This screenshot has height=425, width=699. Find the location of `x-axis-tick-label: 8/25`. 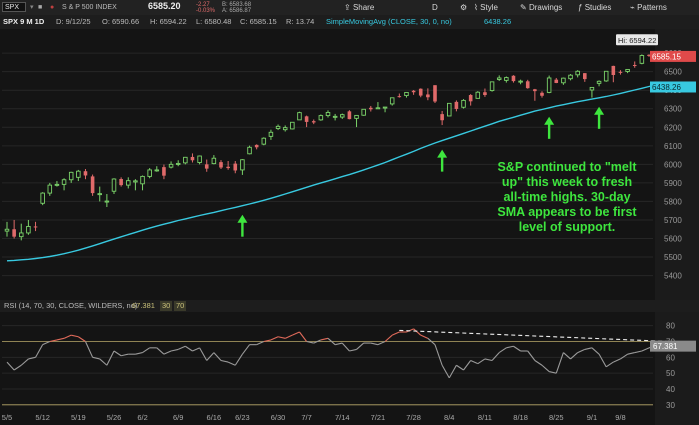

x-axis-tick-label: 8/25 is located at coordinates (556, 417).